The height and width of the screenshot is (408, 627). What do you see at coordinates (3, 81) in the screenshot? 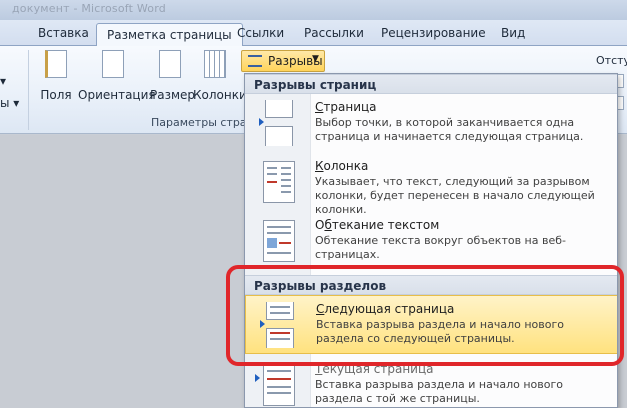
I see `left-small-button-1: ▾` at bounding box center [3, 81].